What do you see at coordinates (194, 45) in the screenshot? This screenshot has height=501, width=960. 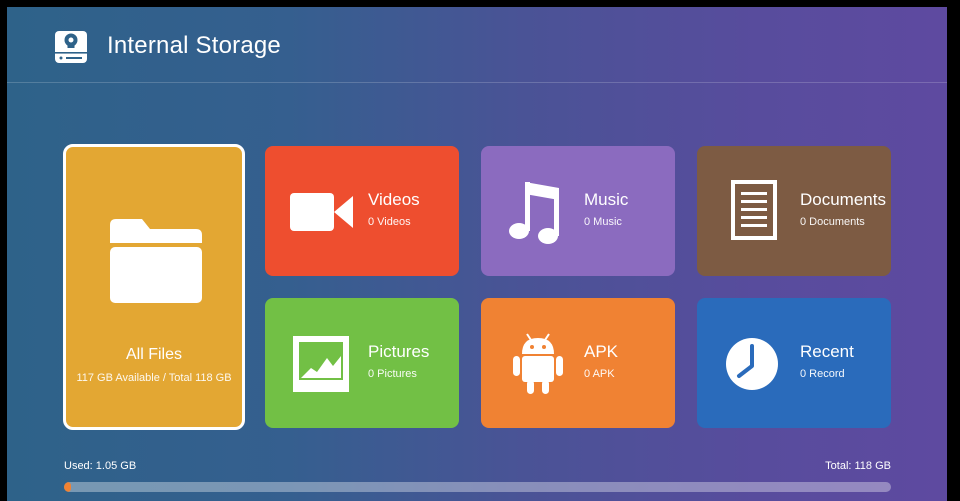 I see `page-title: Internal Storage` at bounding box center [194, 45].